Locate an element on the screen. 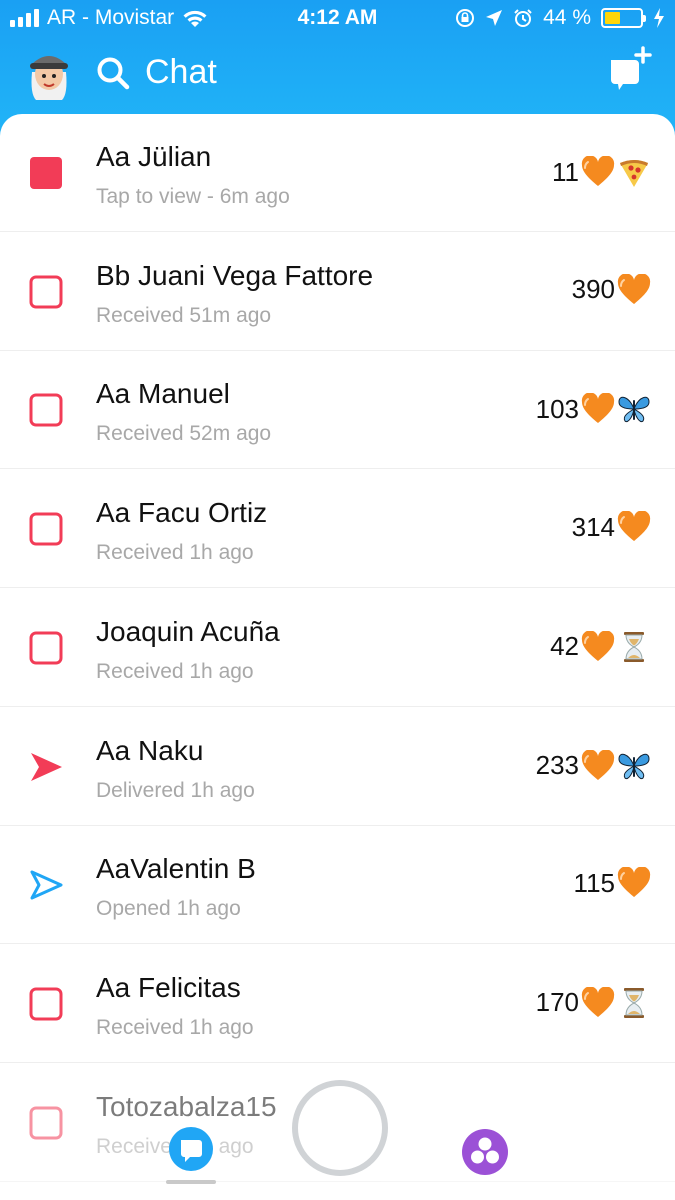 This screenshot has height=1200, width=675. battery-icon is located at coordinates (623, 18).